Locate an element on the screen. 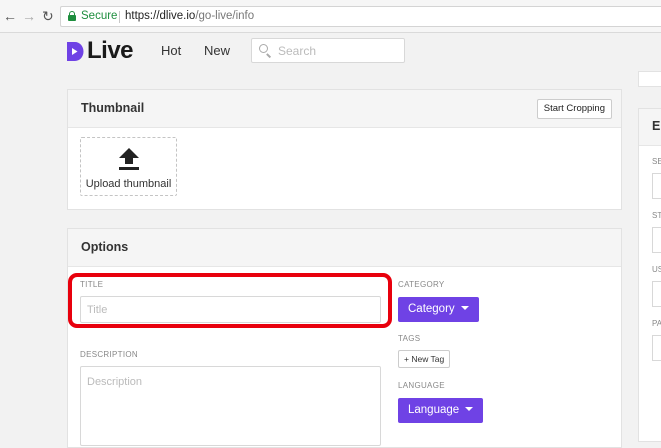  right-label-2: ST is located at coordinates (656, 215).